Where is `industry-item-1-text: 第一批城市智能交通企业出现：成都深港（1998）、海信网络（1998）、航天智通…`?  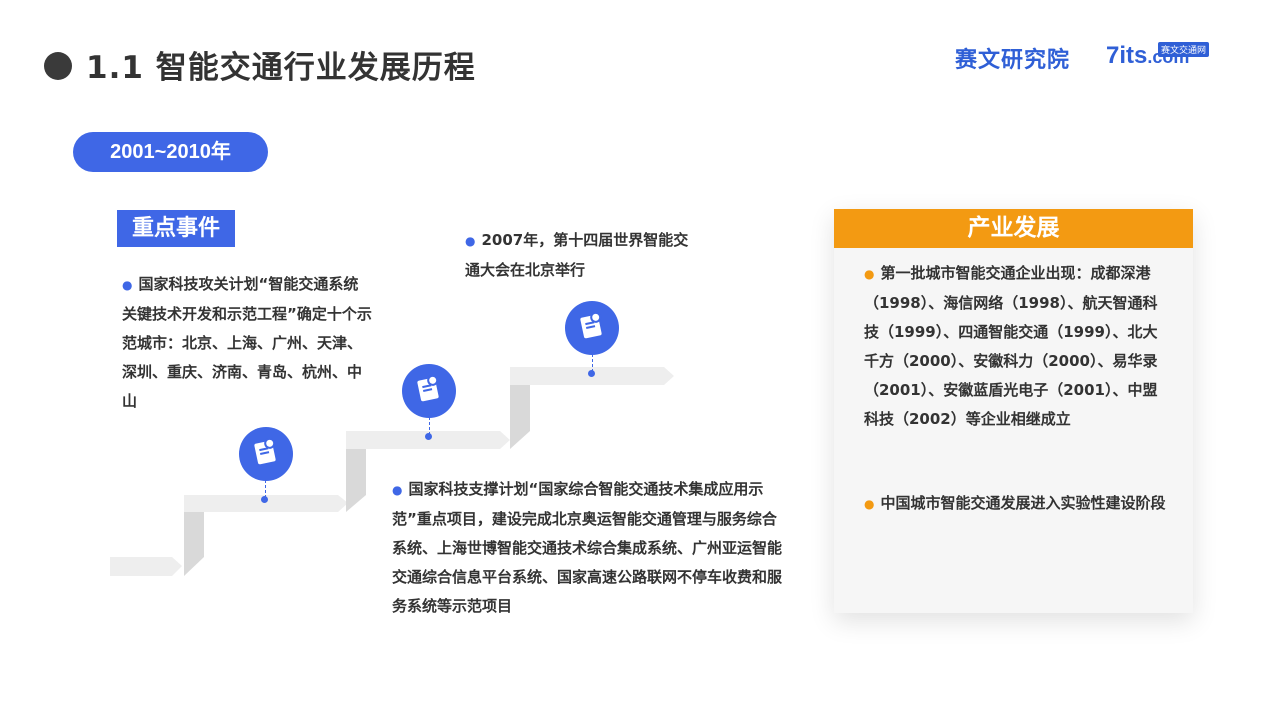 industry-item-1-text: 第一批城市智能交通企业出现：成都深港（1998）、海信网络（1998）、航天智通… is located at coordinates (1011, 346).